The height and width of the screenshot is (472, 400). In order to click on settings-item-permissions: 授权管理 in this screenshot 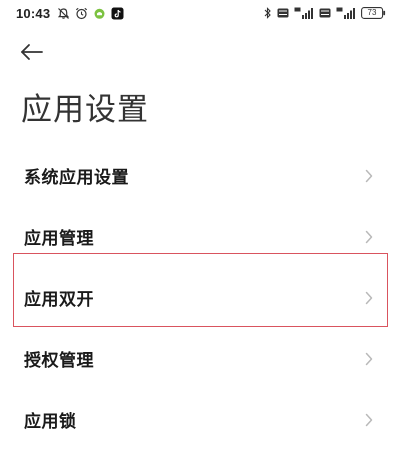, I will do `click(200, 358)`.